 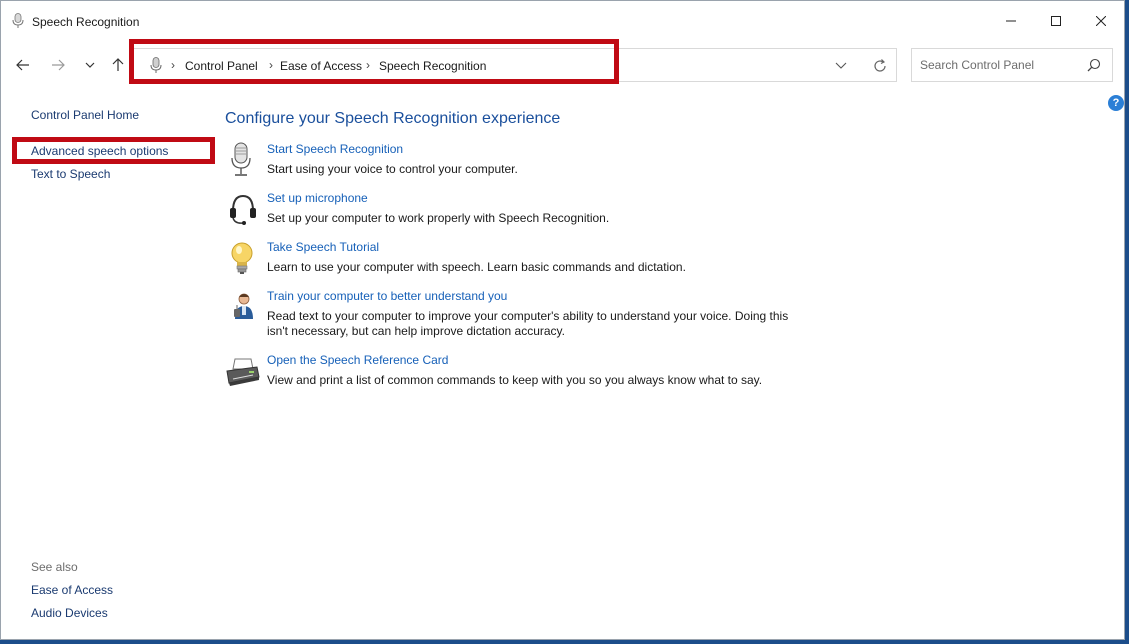 I want to click on search-input, so click(x=997, y=65).